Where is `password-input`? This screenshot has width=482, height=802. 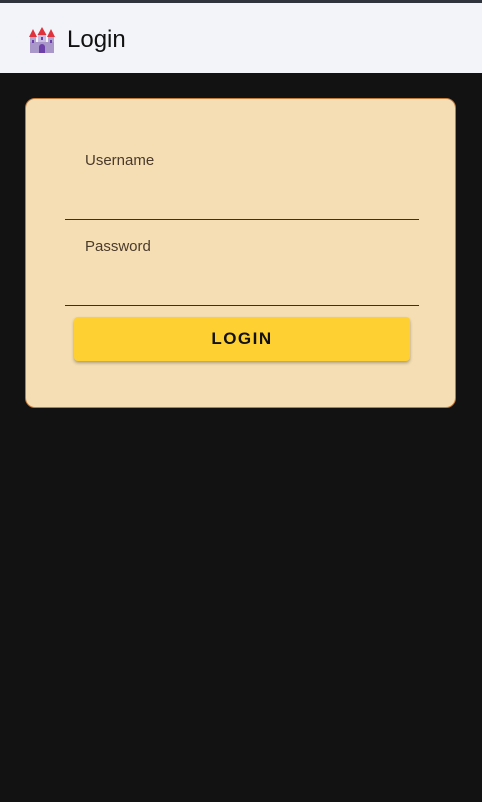
password-input is located at coordinates (242, 283).